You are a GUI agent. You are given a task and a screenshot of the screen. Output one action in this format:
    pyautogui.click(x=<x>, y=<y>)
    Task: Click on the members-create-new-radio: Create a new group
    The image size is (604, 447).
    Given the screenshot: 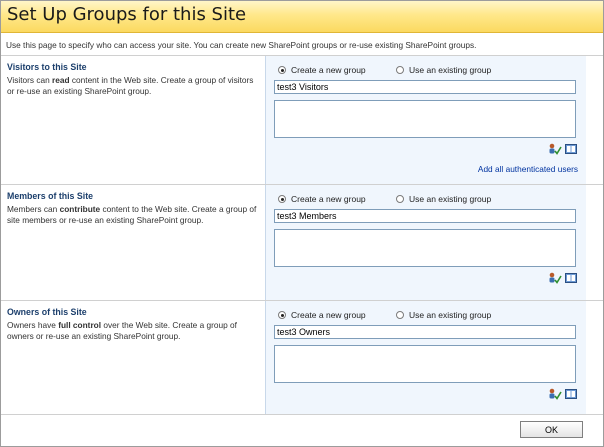 What is the action you would take?
    pyautogui.click(x=322, y=199)
    